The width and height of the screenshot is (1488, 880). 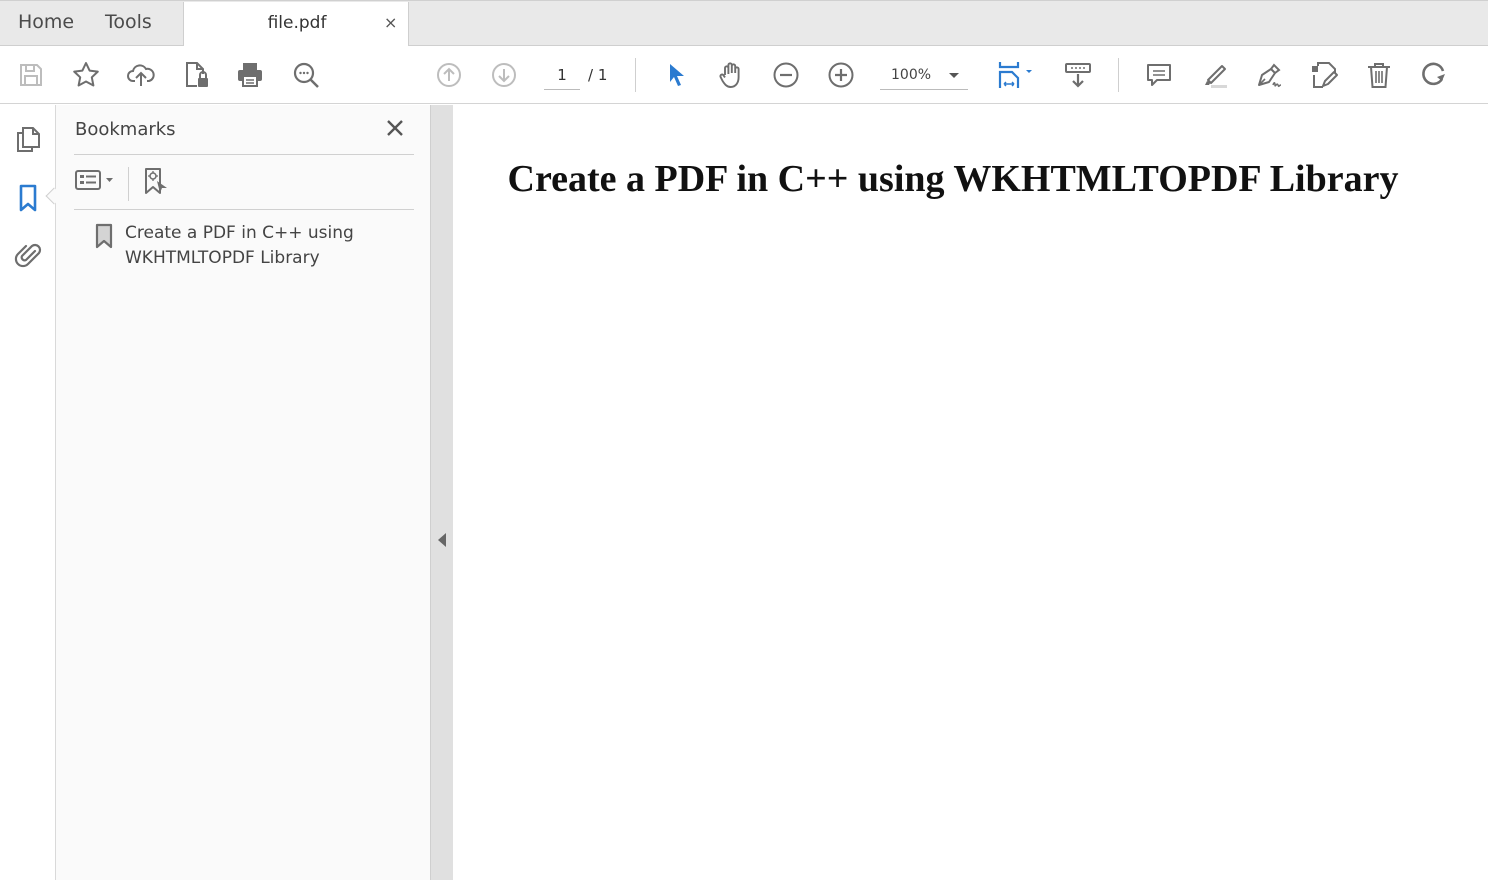 I want to click on upload-button, so click(x=141, y=75).